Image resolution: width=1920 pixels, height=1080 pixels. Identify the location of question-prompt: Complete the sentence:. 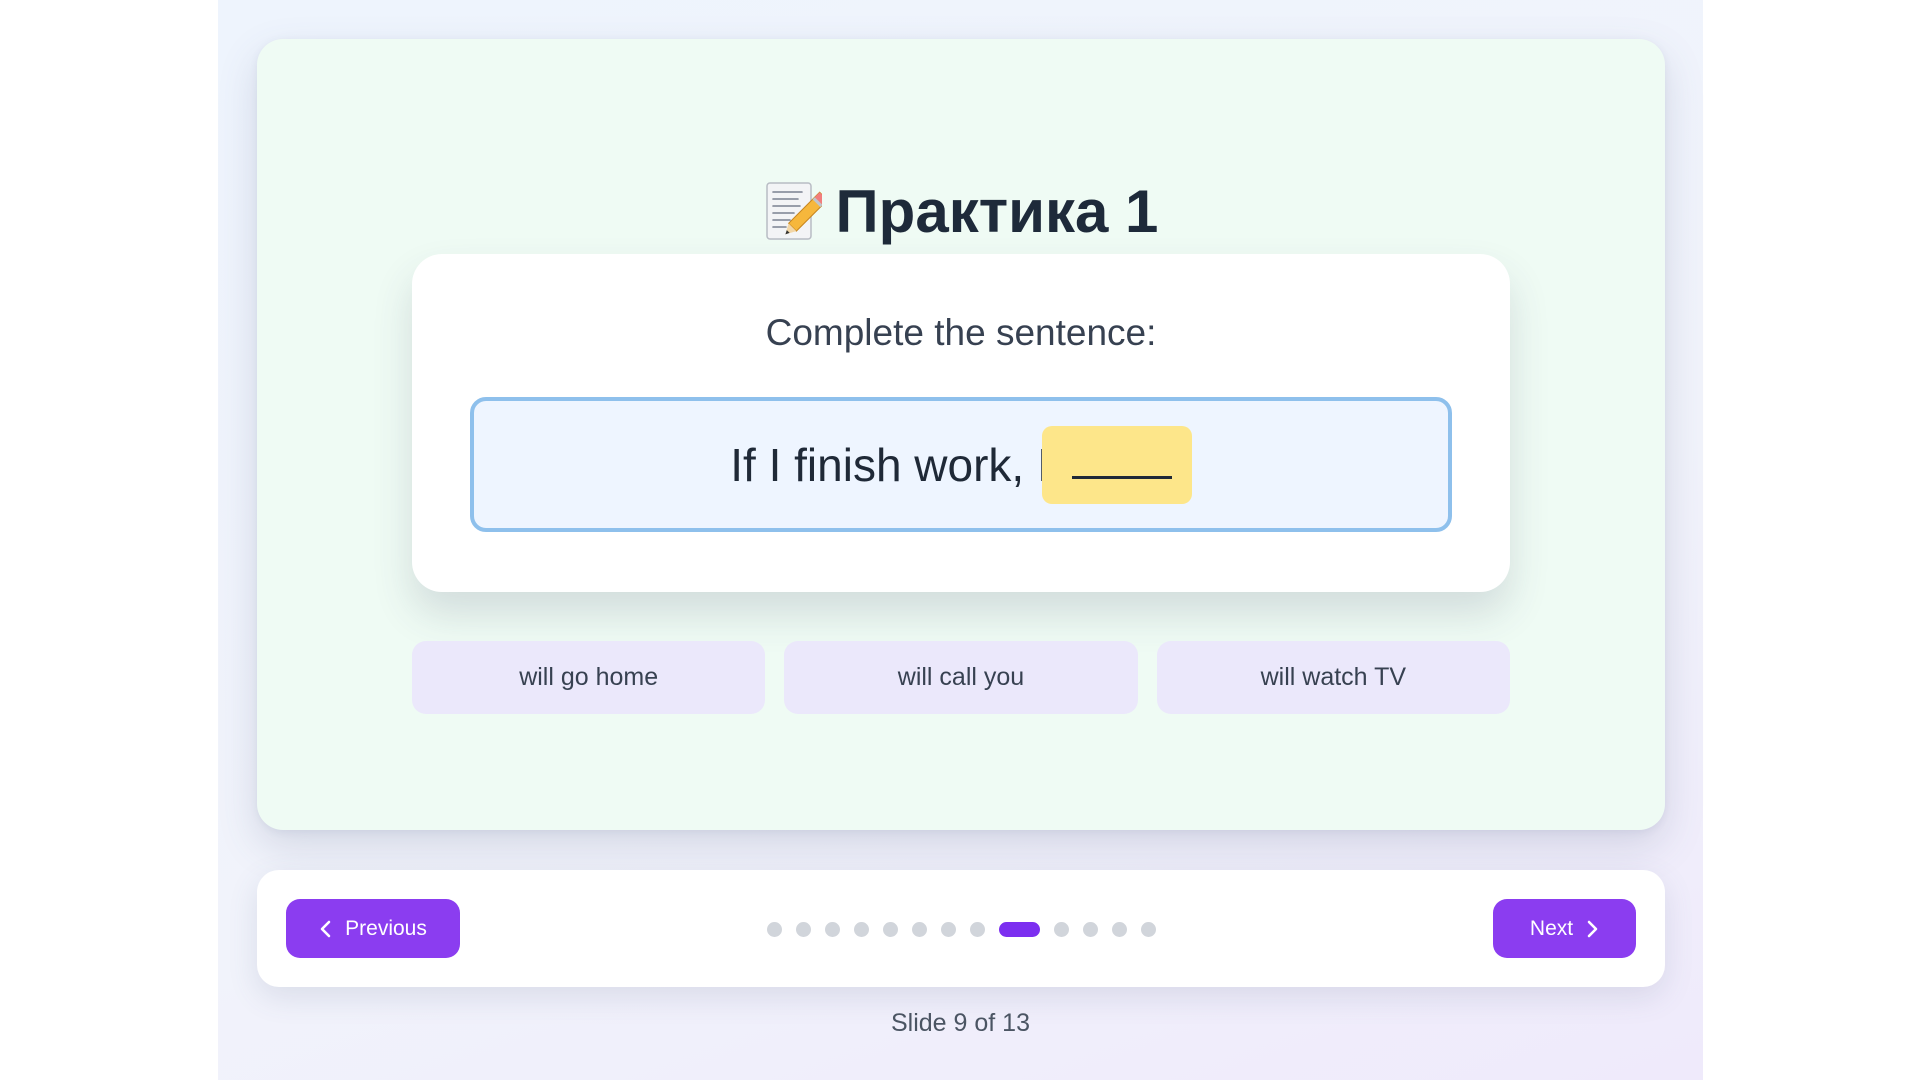
(961, 332).